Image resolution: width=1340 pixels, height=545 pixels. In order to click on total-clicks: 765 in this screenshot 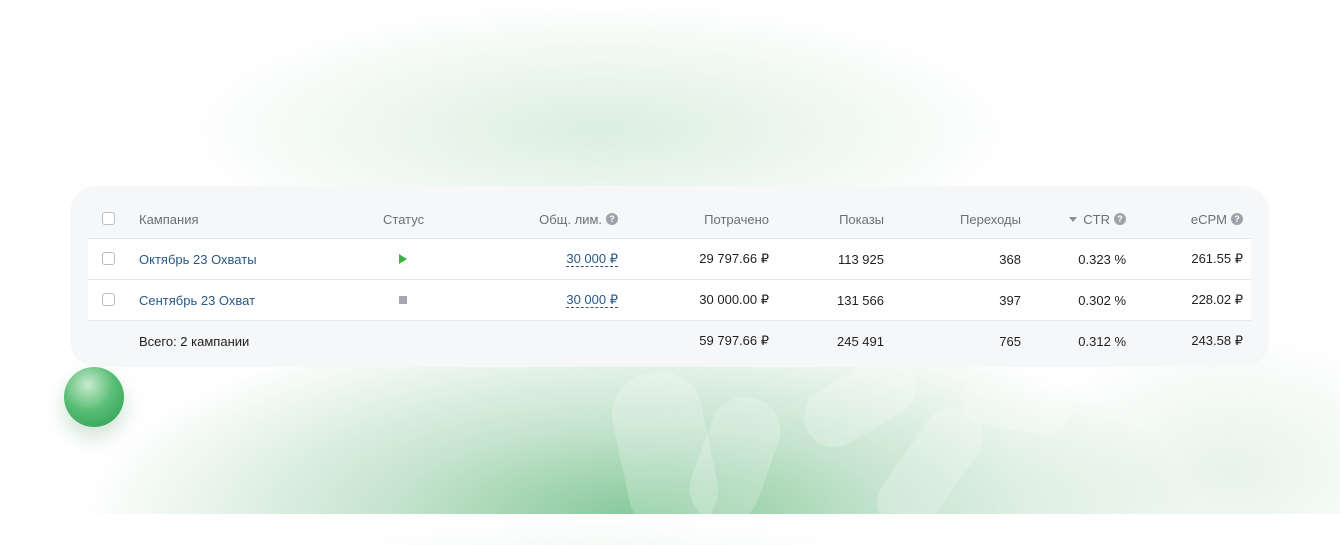, I will do `click(1010, 341)`.